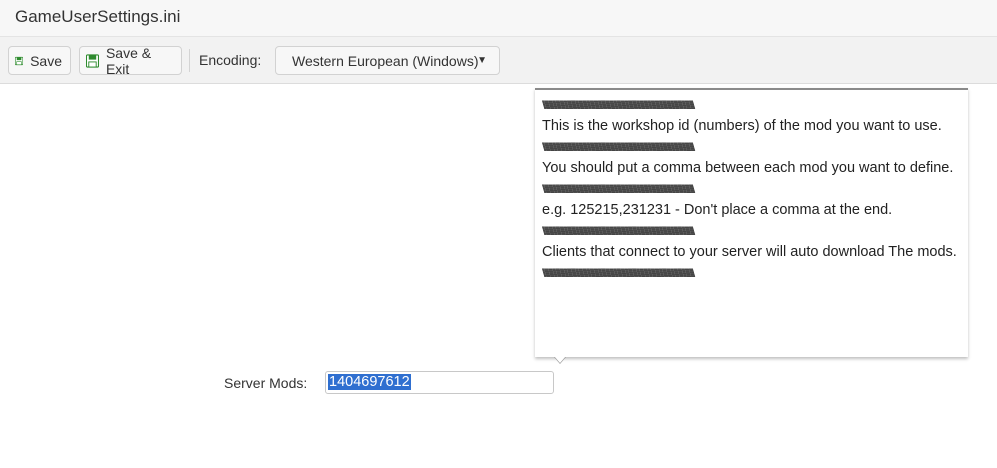 This screenshot has height=468, width=997. What do you see at coordinates (482, 60) in the screenshot?
I see `caret-down-icon: ▼` at bounding box center [482, 60].